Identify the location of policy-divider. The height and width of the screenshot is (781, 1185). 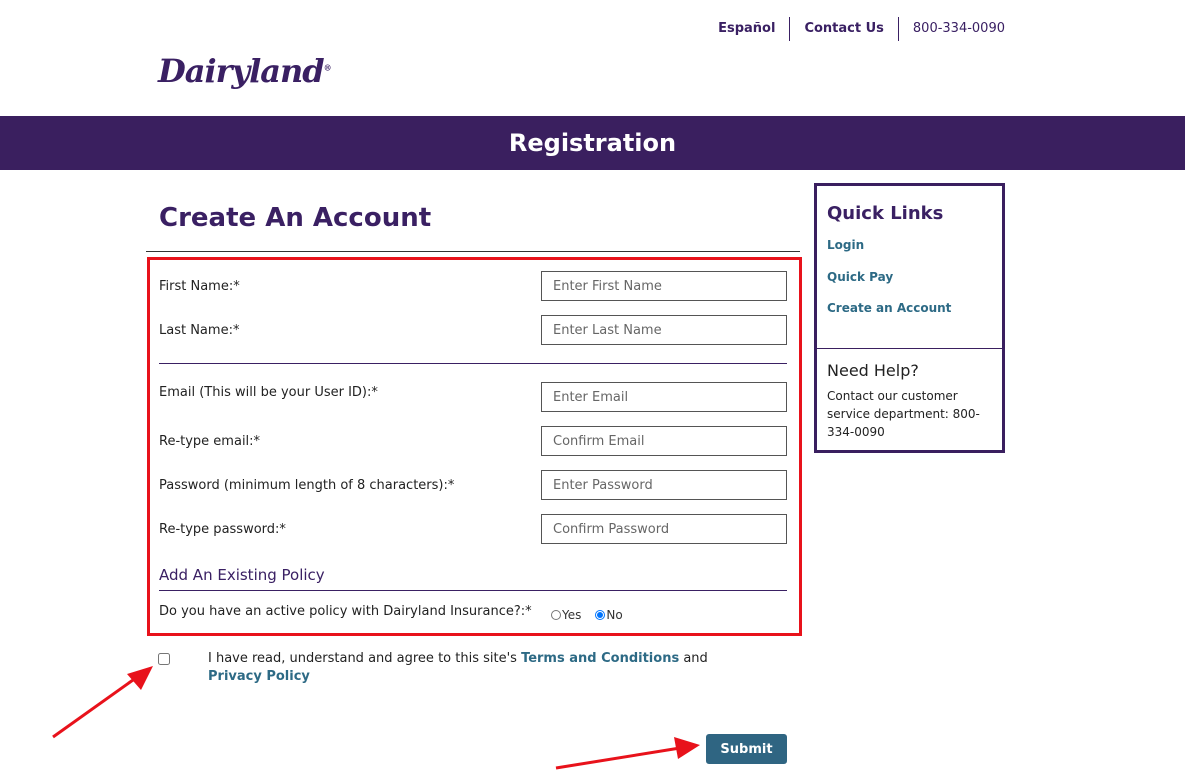
(473, 590).